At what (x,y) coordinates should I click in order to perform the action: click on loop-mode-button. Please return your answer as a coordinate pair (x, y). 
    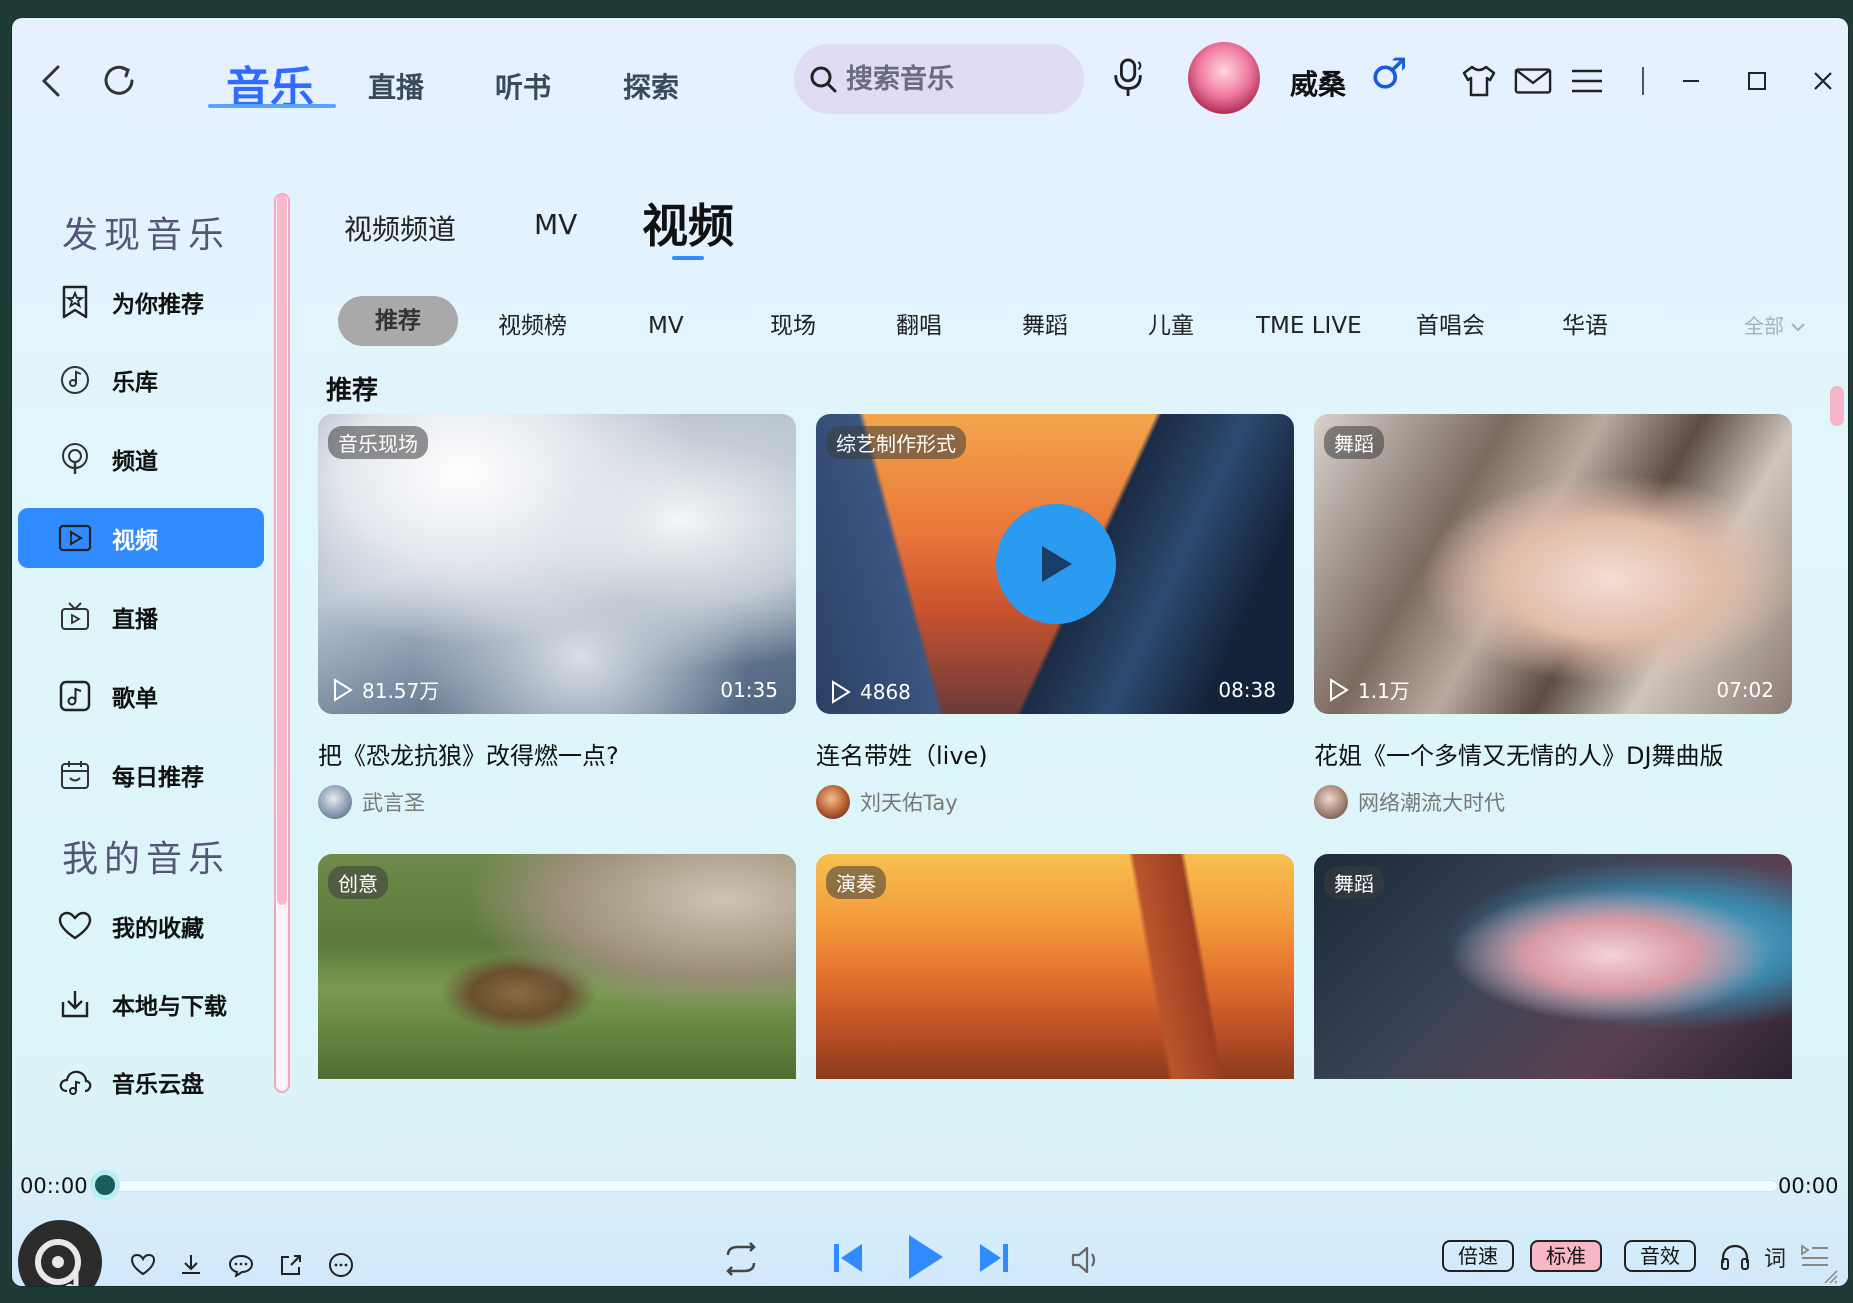
    Looking at the image, I should click on (741, 1259).